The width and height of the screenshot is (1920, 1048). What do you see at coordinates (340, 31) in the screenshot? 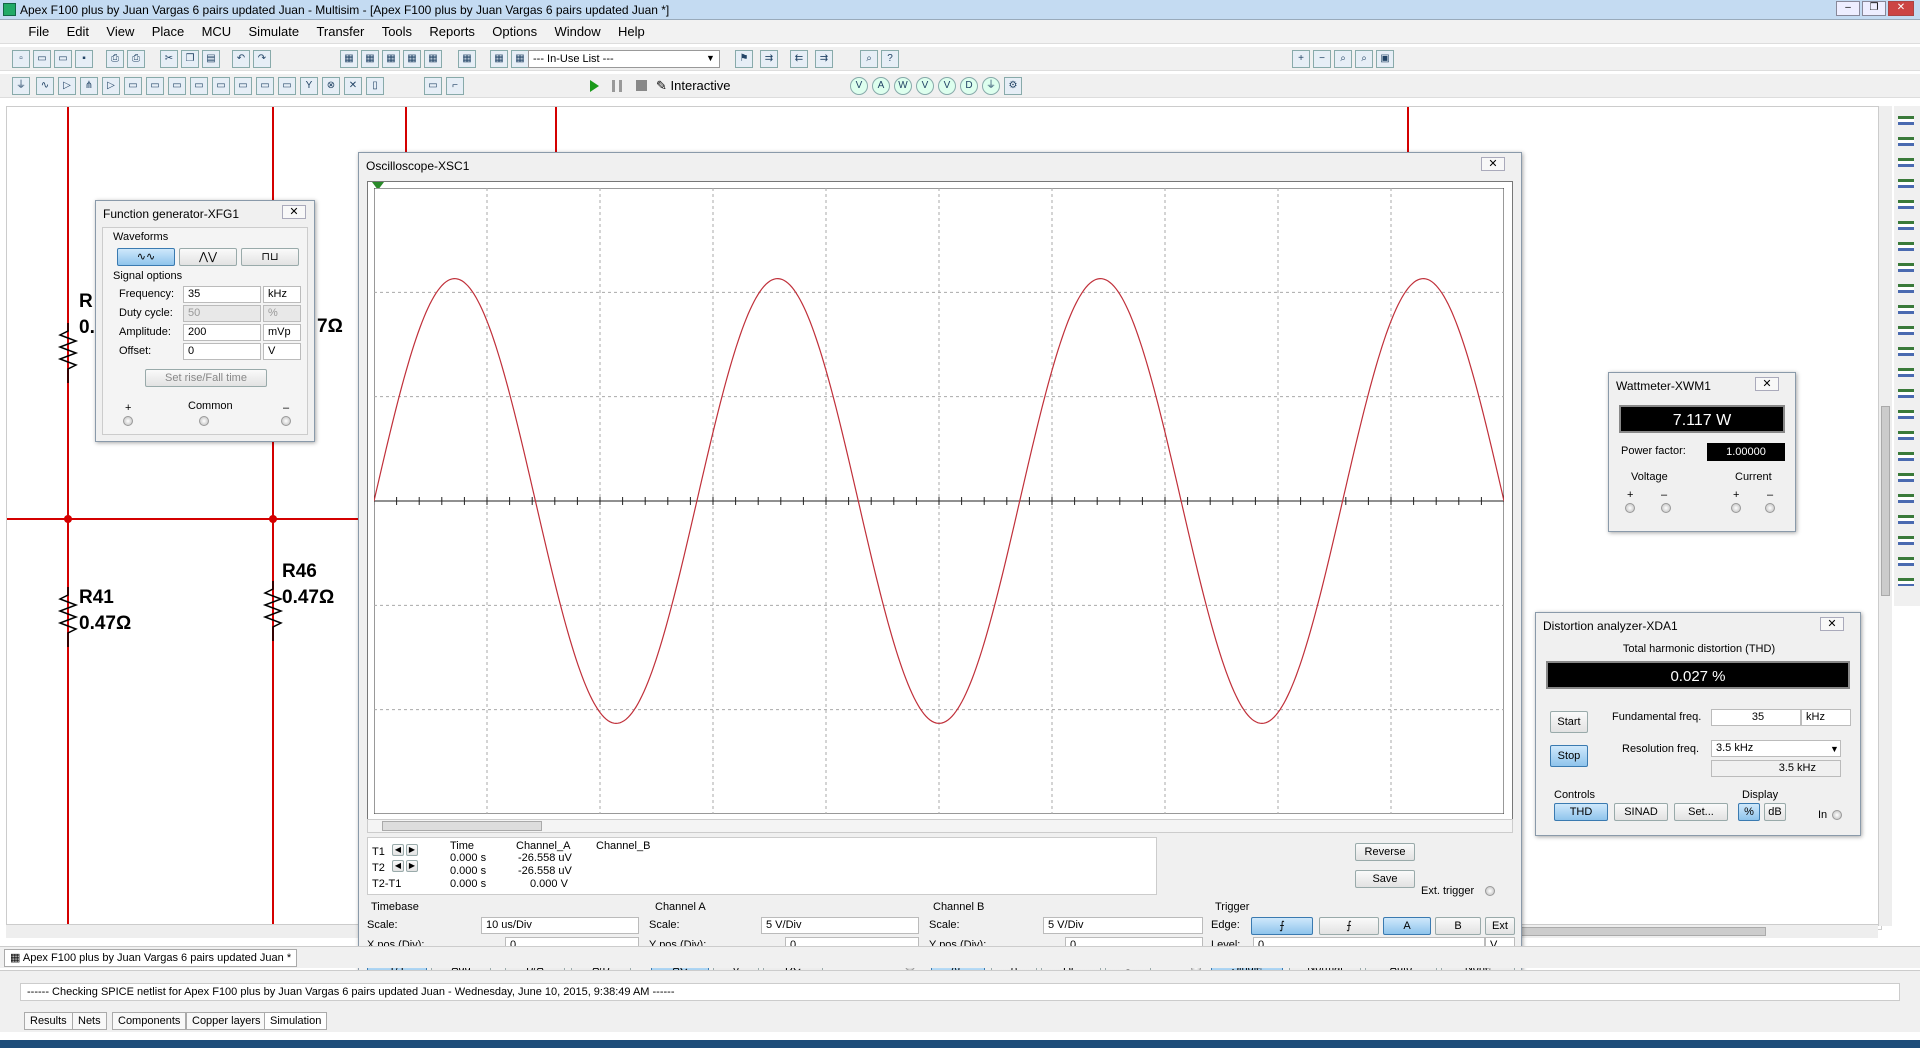
I see `menu-transfer: Transfer` at bounding box center [340, 31].